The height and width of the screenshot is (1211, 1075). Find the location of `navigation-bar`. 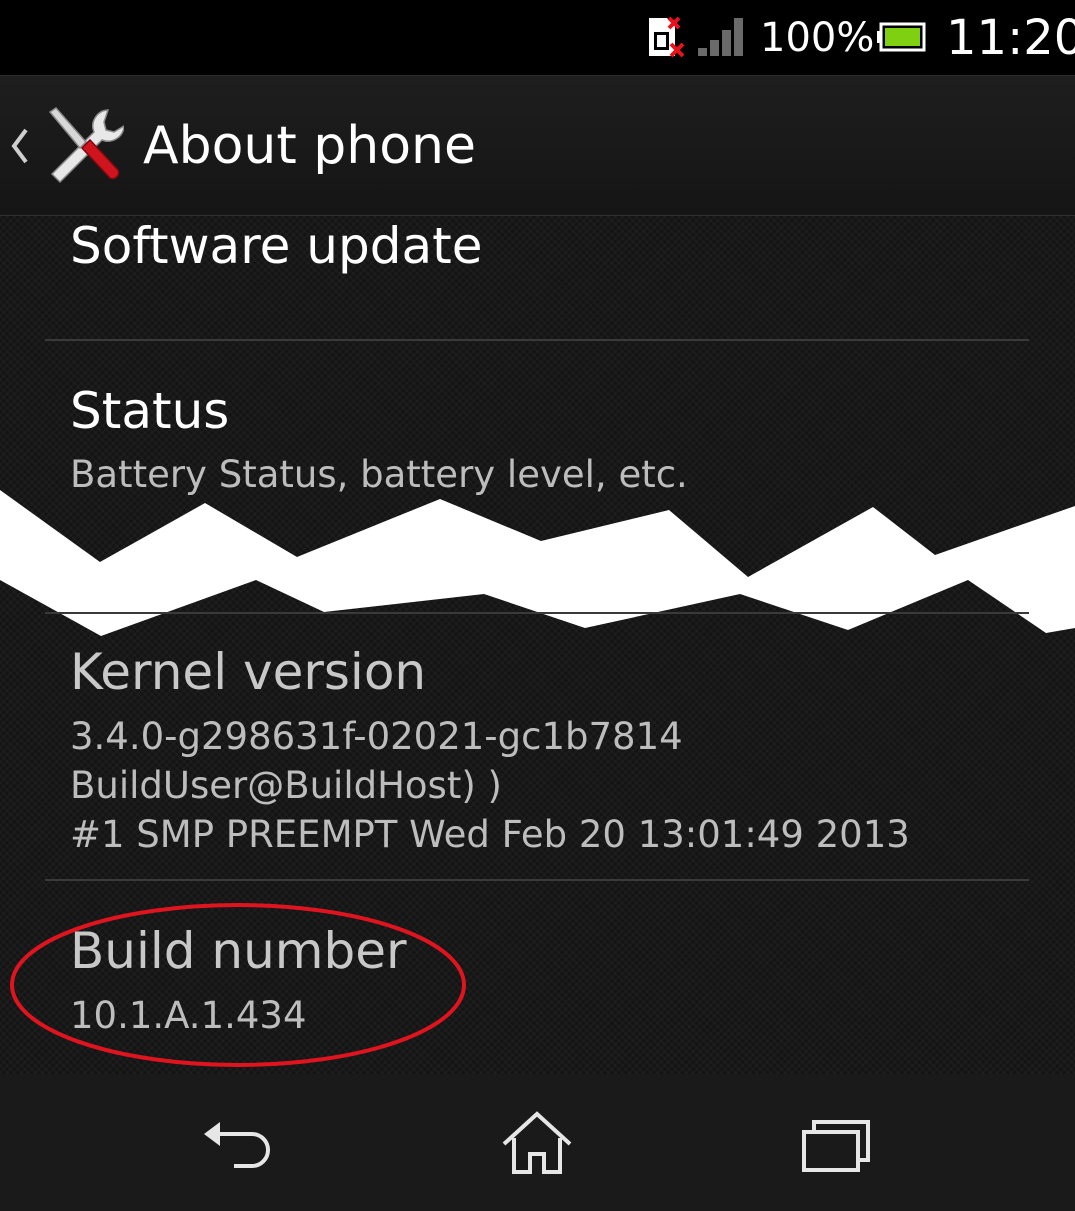

navigation-bar is located at coordinates (537, 1142).